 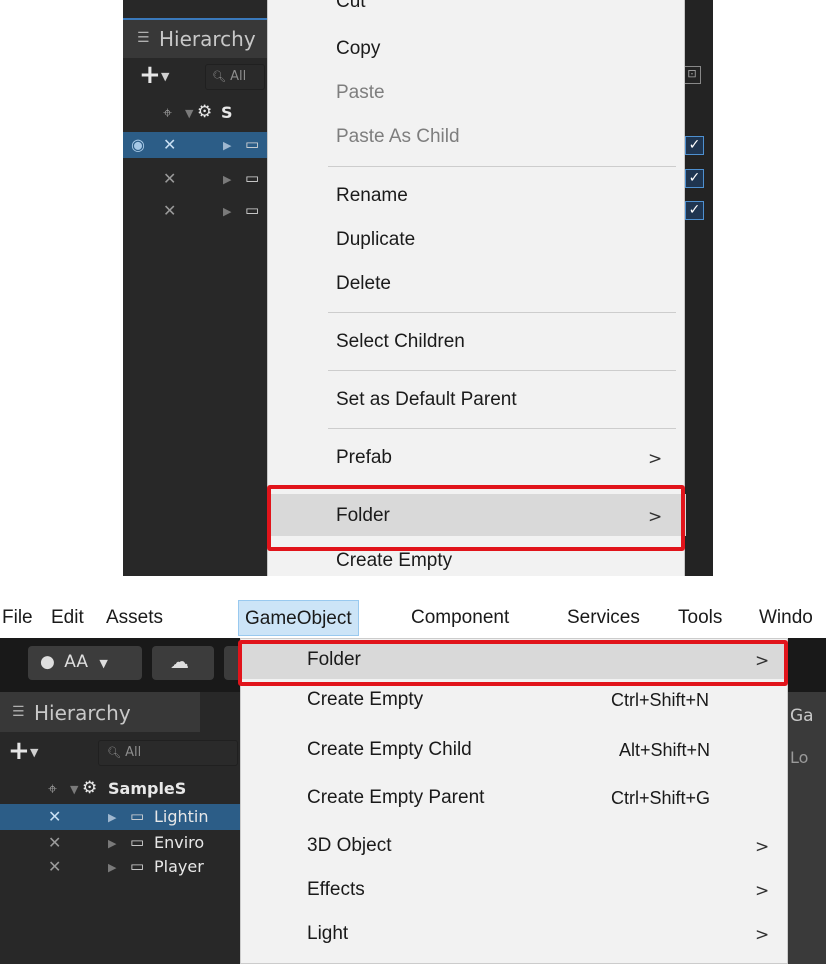 What do you see at coordinates (661, 798) in the screenshot?
I see `shortcut-label: Ctrl+Shift+G` at bounding box center [661, 798].